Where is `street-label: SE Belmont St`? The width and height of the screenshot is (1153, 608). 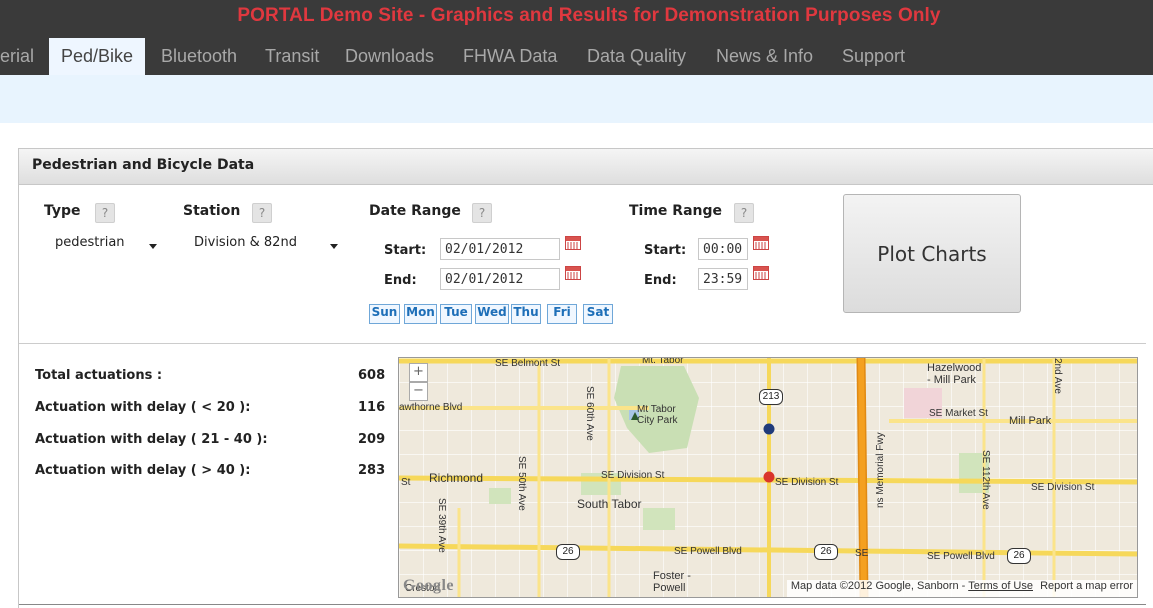 street-label: SE Belmont St is located at coordinates (528, 363).